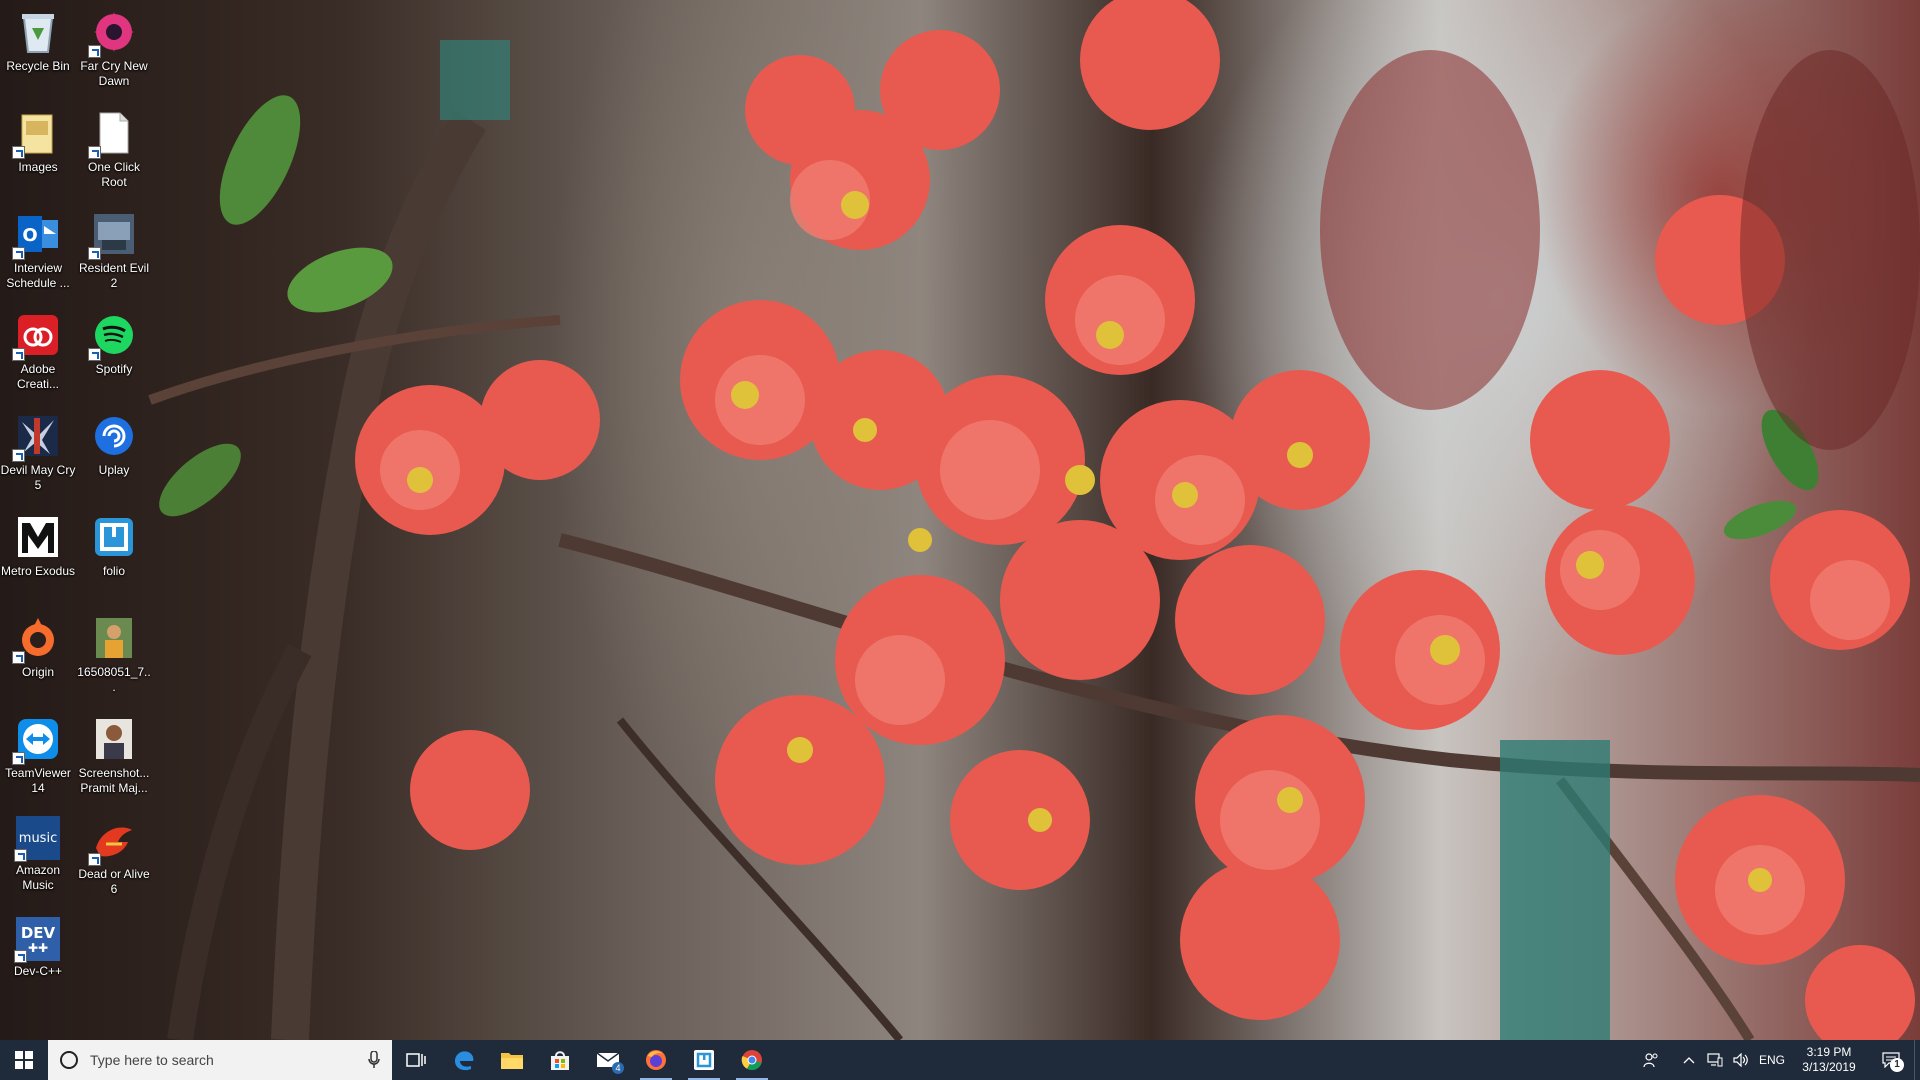 The image size is (1920, 1080). What do you see at coordinates (113, 235) in the screenshot?
I see `resident-evil-icon` at bounding box center [113, 235].